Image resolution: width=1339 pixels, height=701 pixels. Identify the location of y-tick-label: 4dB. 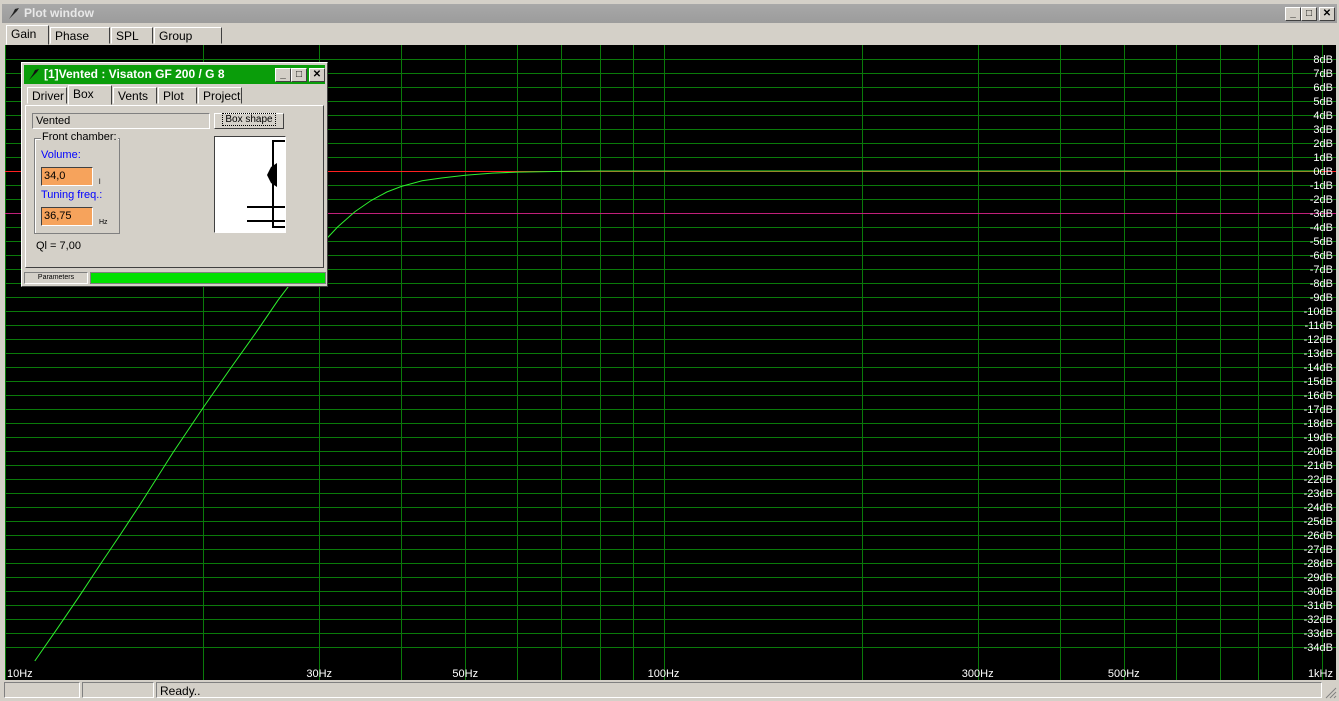
(1323, 116).